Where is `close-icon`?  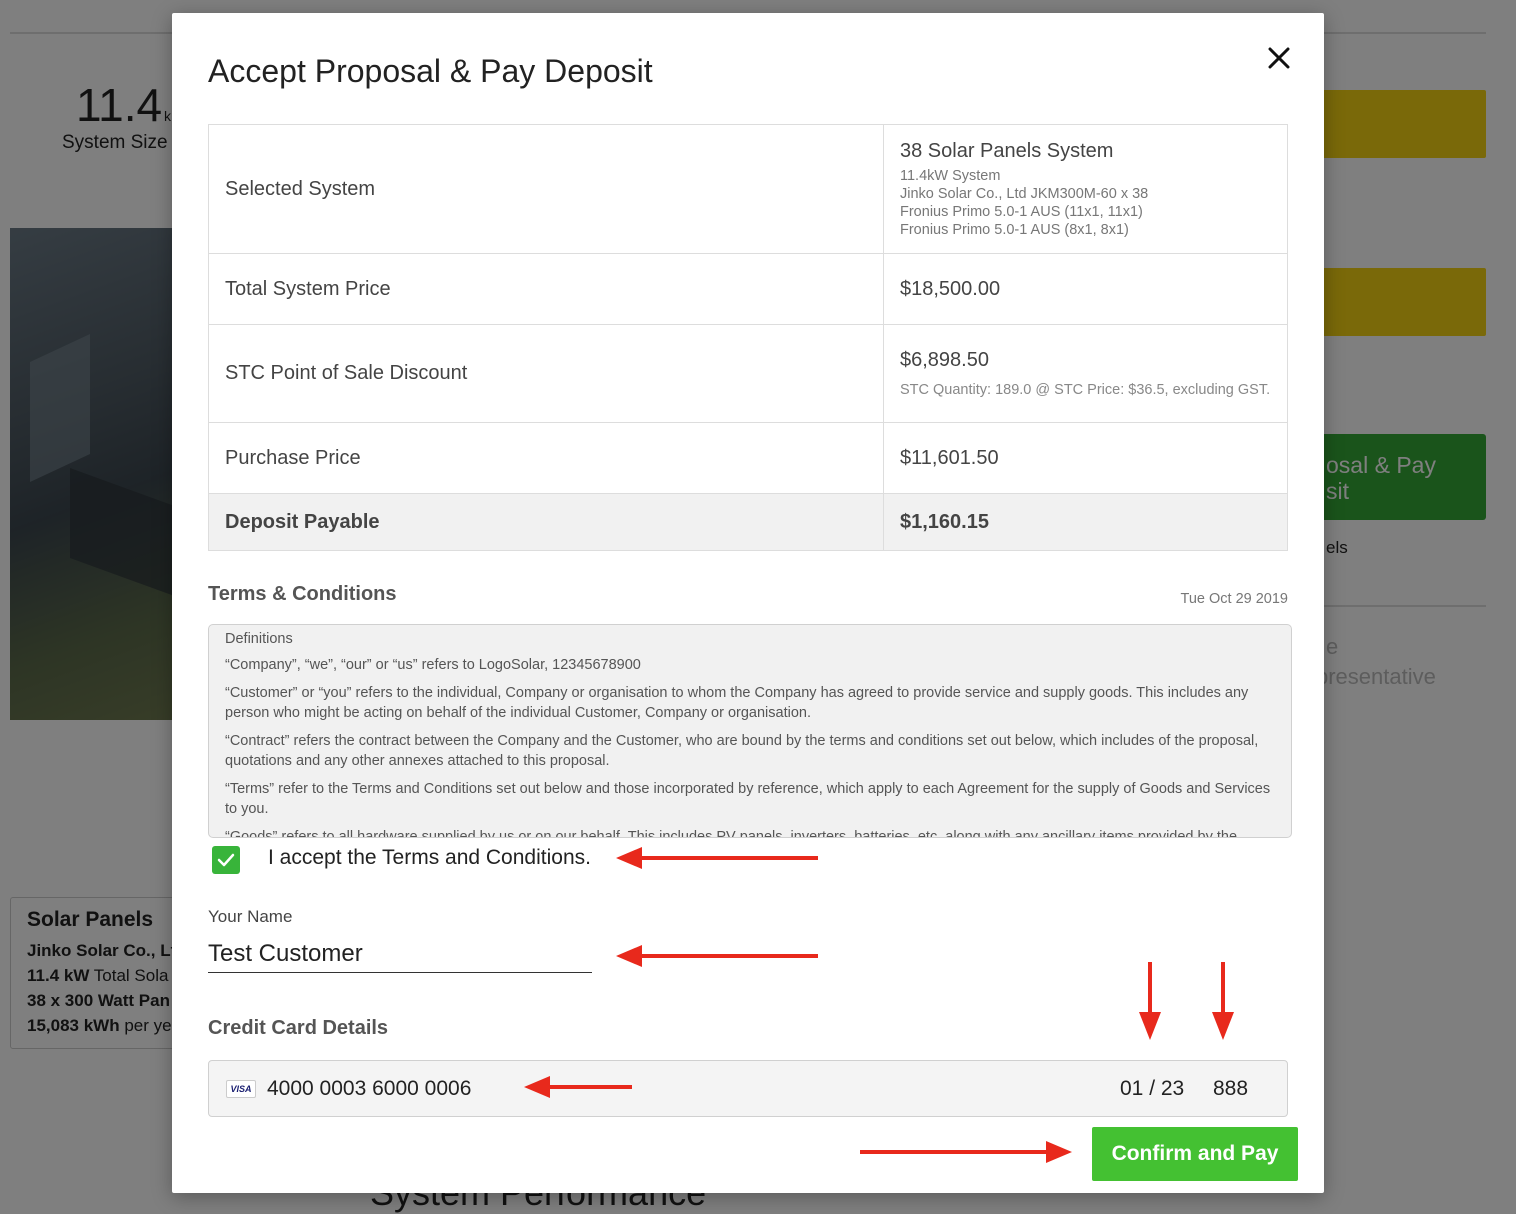 close-icon is located at coordinates (1279, 58).